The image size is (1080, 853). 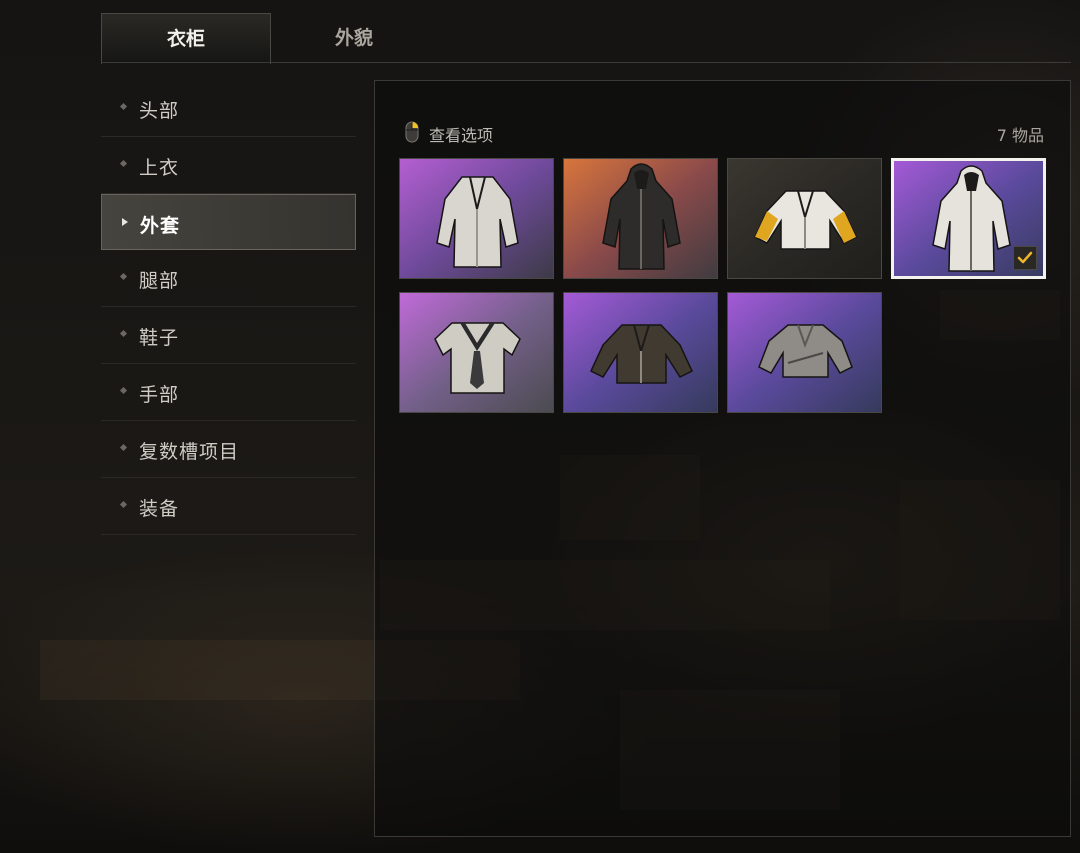 What do you see at coordinates (1020, 135) in the screenshot?
I see `item-count: 7 物品` at bounding box center [1020, 135].